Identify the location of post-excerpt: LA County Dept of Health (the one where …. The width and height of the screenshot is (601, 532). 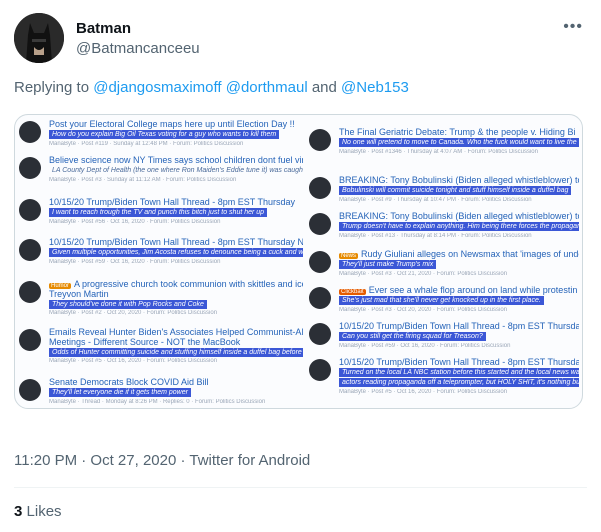
(177, 170).